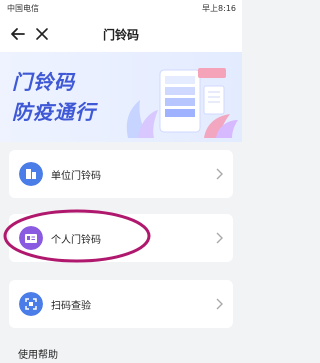 This screenshot has width=320, height=363. I want to click on building-icon, so click(31, 174).